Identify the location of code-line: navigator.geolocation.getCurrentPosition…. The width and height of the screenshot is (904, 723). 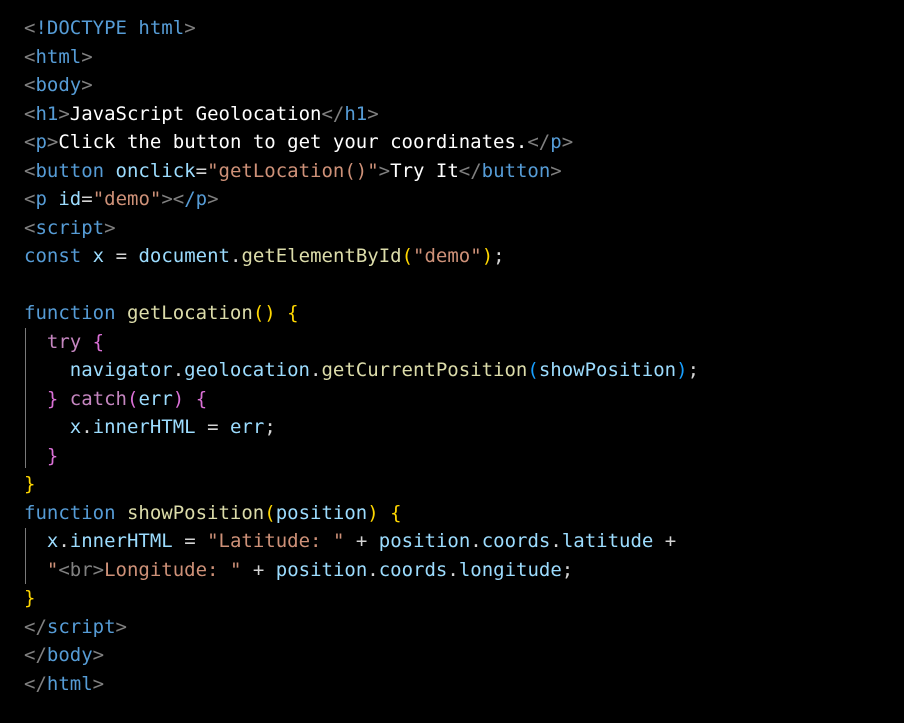
(361, 370).